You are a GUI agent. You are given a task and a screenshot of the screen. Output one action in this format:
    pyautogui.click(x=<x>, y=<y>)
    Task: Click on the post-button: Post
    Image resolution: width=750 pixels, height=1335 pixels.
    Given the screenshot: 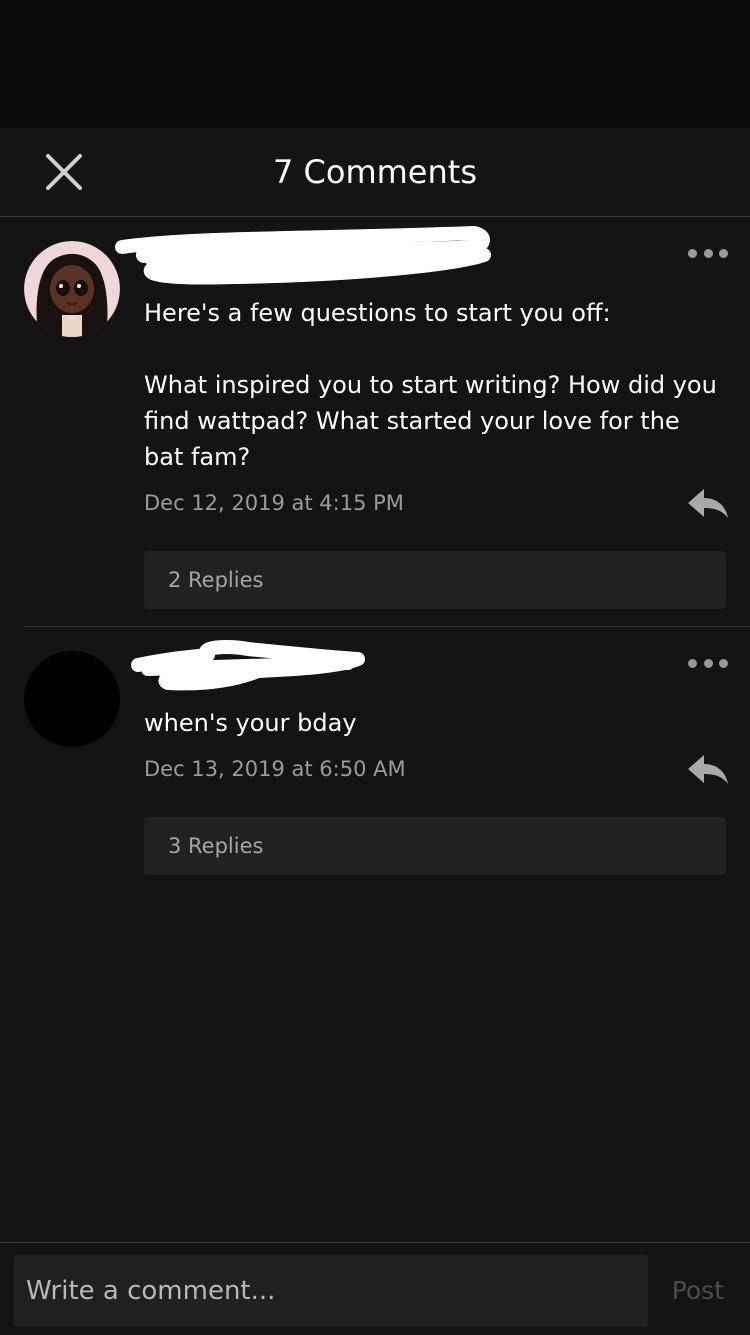 What is the action you would take?
    pyautogui.click(x=698, y=1291)
    